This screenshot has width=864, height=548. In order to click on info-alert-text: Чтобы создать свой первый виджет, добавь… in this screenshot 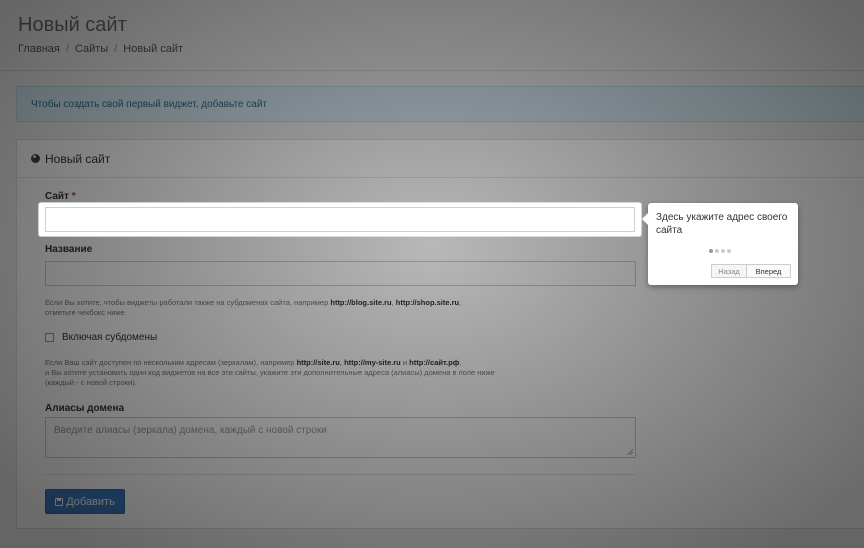, I will do `click(149, 104)`.